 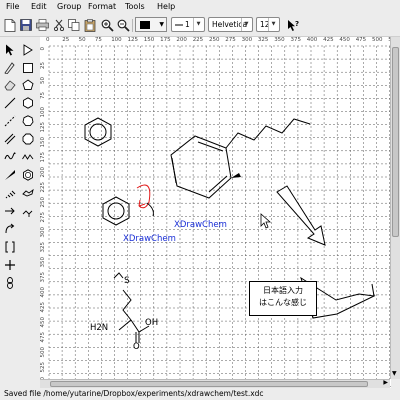 I want to click on japanese-text-line-1: 日本語入力, so click(x=283, y=290).